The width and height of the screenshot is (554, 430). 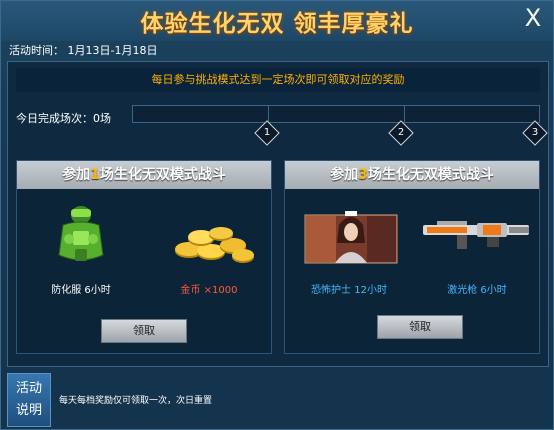 I want to click on reward-item: 防化服 6小时, so click(x=81, y=249).